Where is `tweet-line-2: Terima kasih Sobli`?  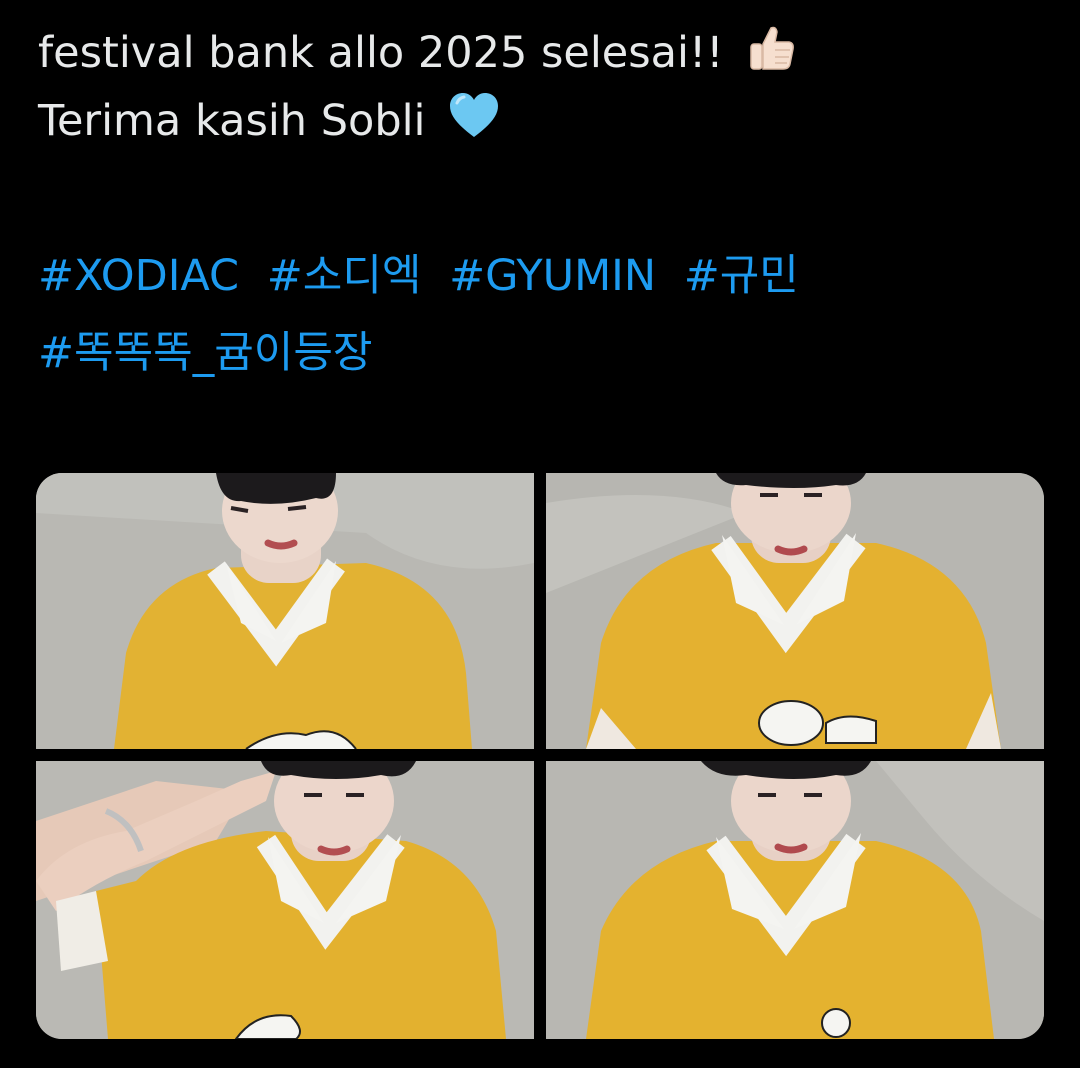
tweet-line-2: Terima kasih Sobli is located at coordinates (538, 123).